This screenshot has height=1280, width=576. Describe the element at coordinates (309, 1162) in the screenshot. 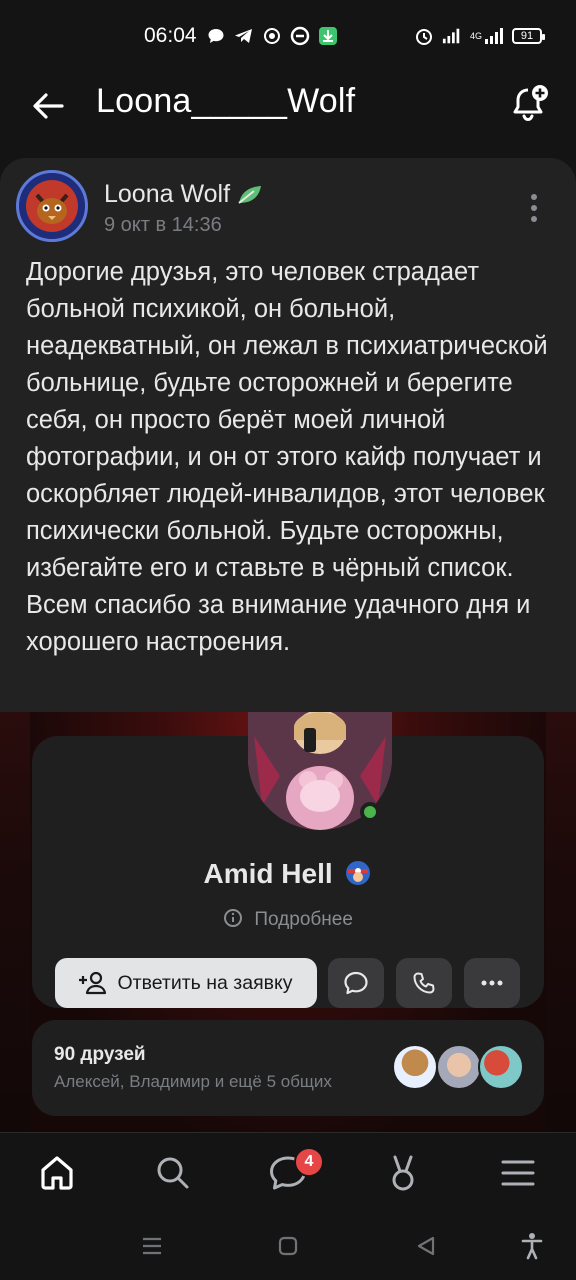

I see `messages-badge: 4` at that location.